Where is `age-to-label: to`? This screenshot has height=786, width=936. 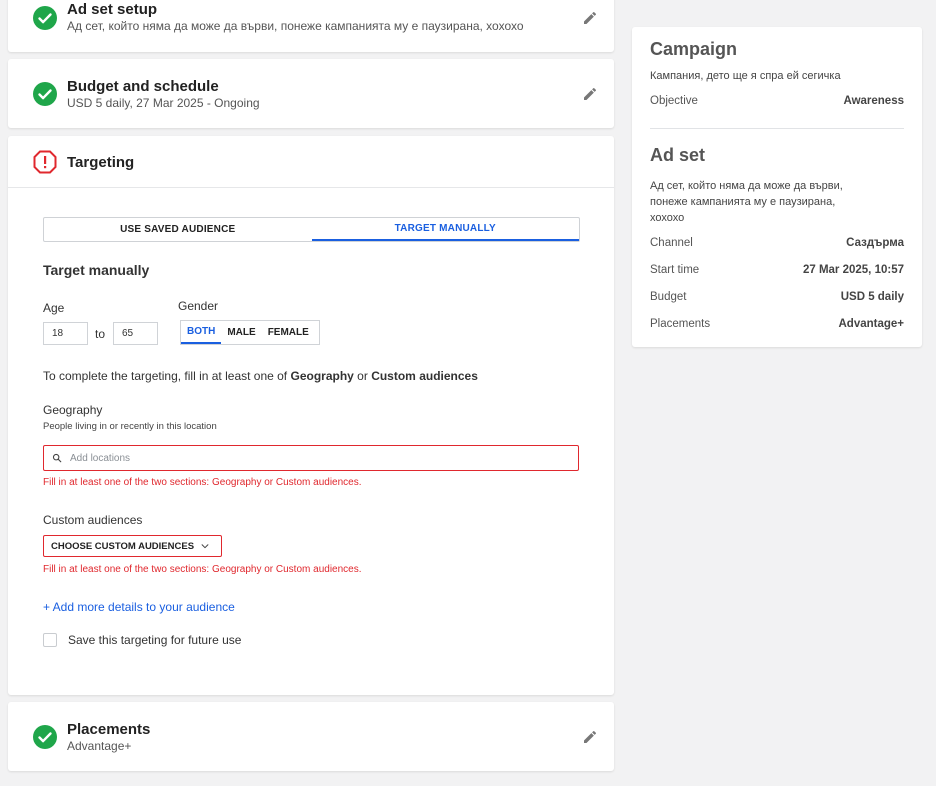
age-to-label: to is located at coordinates (100, 334).